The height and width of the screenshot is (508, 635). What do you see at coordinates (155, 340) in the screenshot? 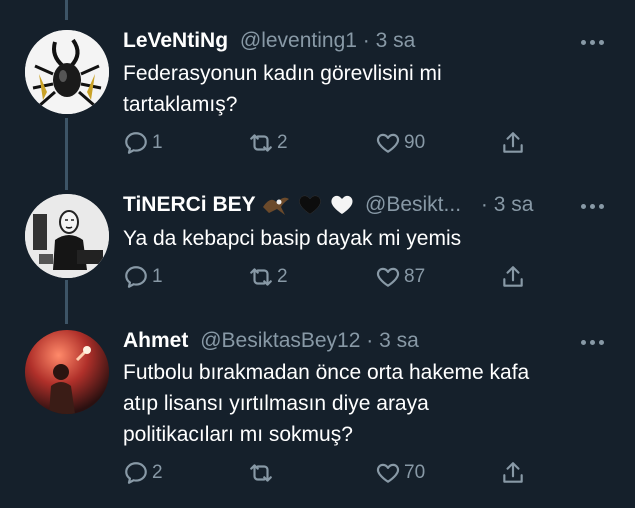
I see `display-name: Ahmet` at bounding box center [155, 340].